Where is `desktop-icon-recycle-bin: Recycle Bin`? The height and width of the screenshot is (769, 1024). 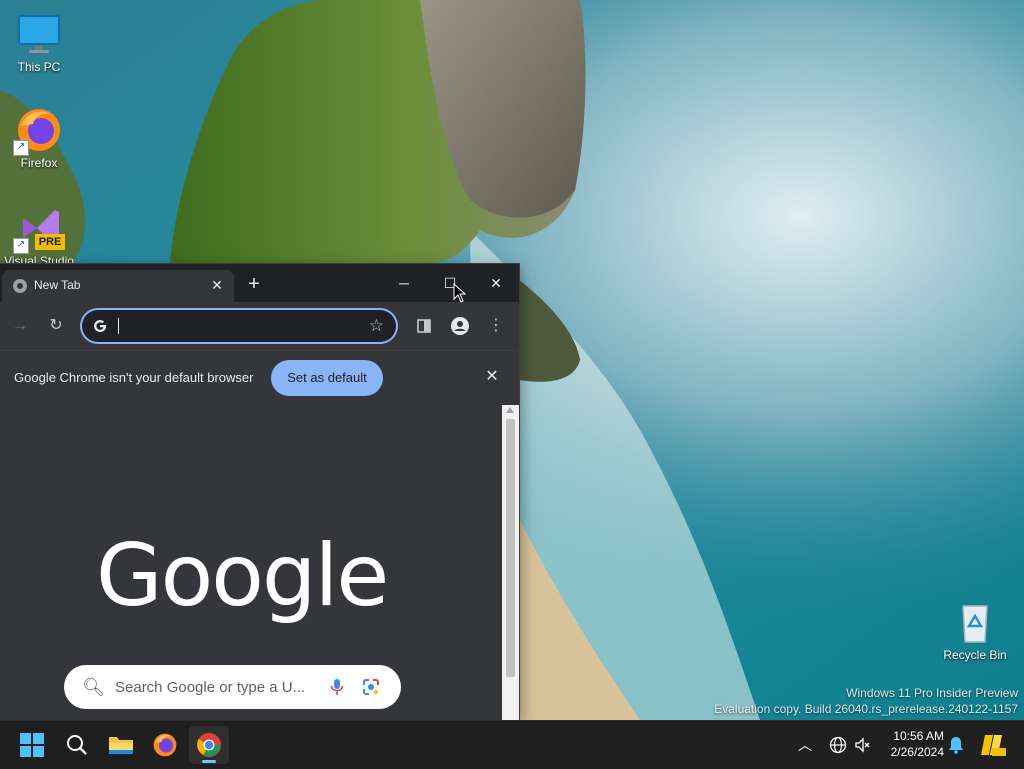
desktop-icon-recycle-bin: Recycle Bin is located at coordinates (975, 630).